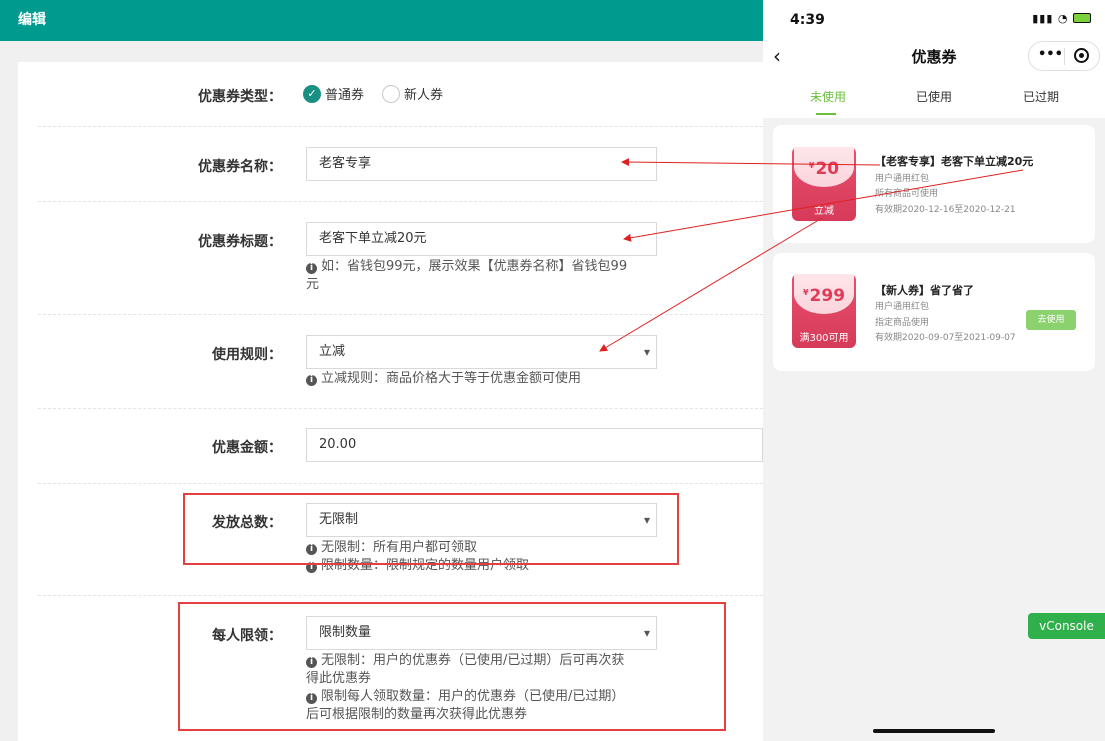  Describe the element at coordinates (826, 114) in the screenshot. I see `tab-active-indicator` at that location.